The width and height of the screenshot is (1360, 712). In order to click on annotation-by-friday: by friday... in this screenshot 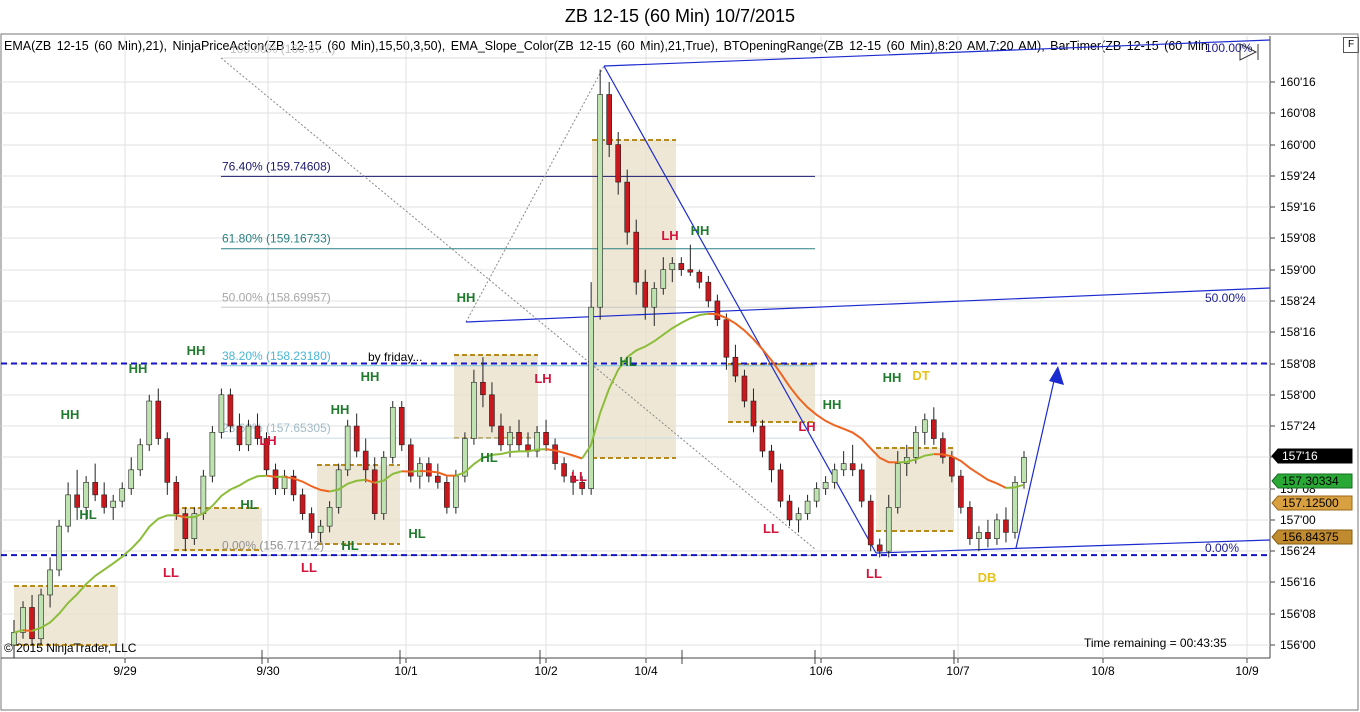, I will do `click(395, 357)`.